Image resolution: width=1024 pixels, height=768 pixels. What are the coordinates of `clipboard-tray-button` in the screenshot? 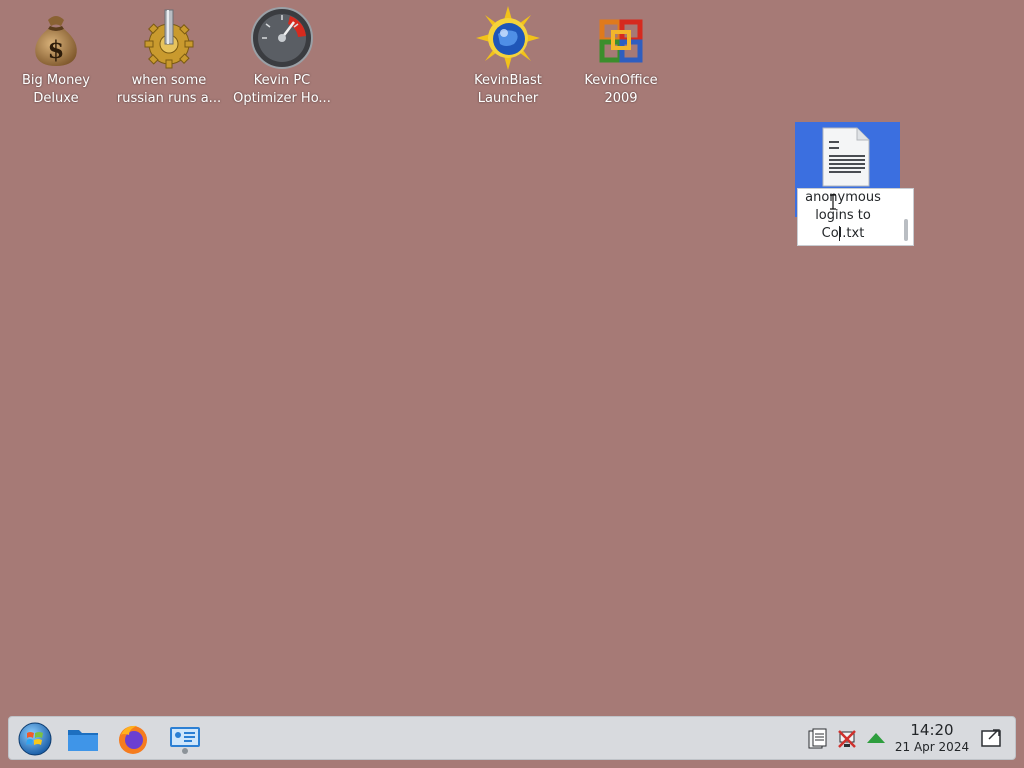 It's located at (817, 739).